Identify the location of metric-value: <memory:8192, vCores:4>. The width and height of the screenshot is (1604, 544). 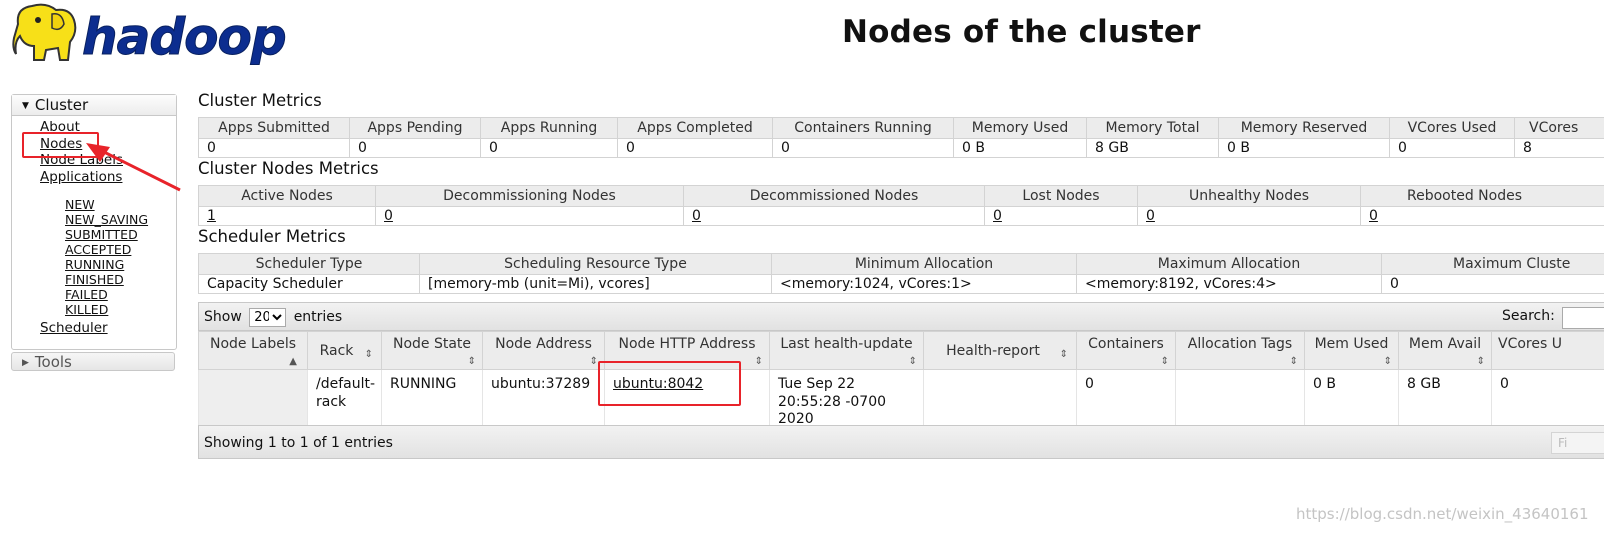
(1229, 284).